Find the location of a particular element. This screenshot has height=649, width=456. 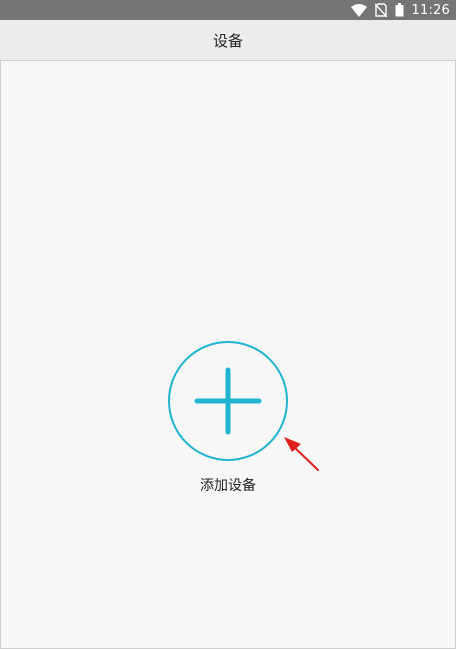

battery-icon is located at coordinates (399, 10).